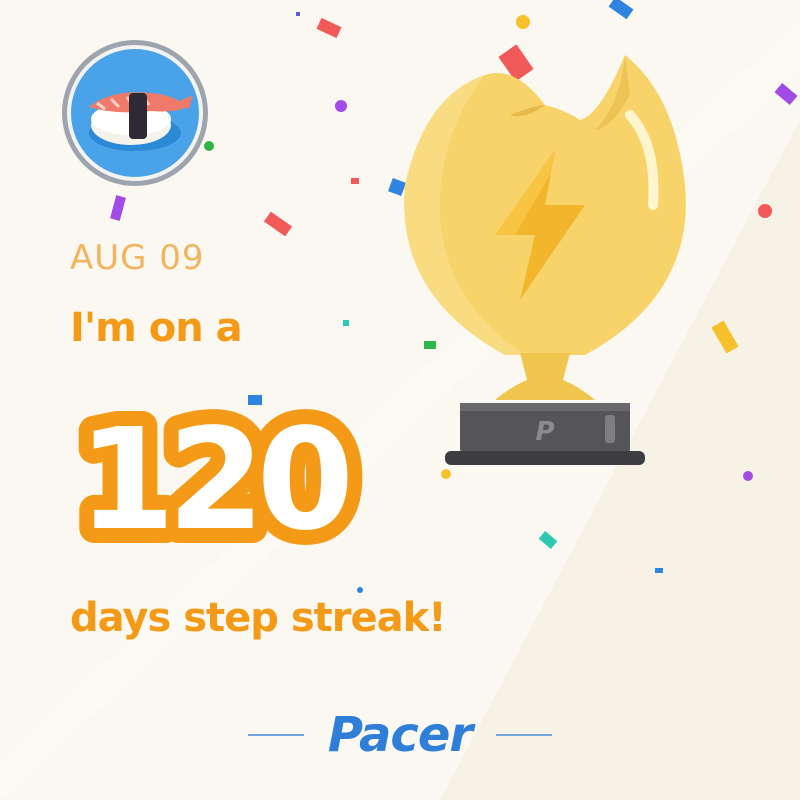 Image resolution: width=800 pixels, height=800 pixels. I want to click on brand-footer: Pacer, so click(400, 735).